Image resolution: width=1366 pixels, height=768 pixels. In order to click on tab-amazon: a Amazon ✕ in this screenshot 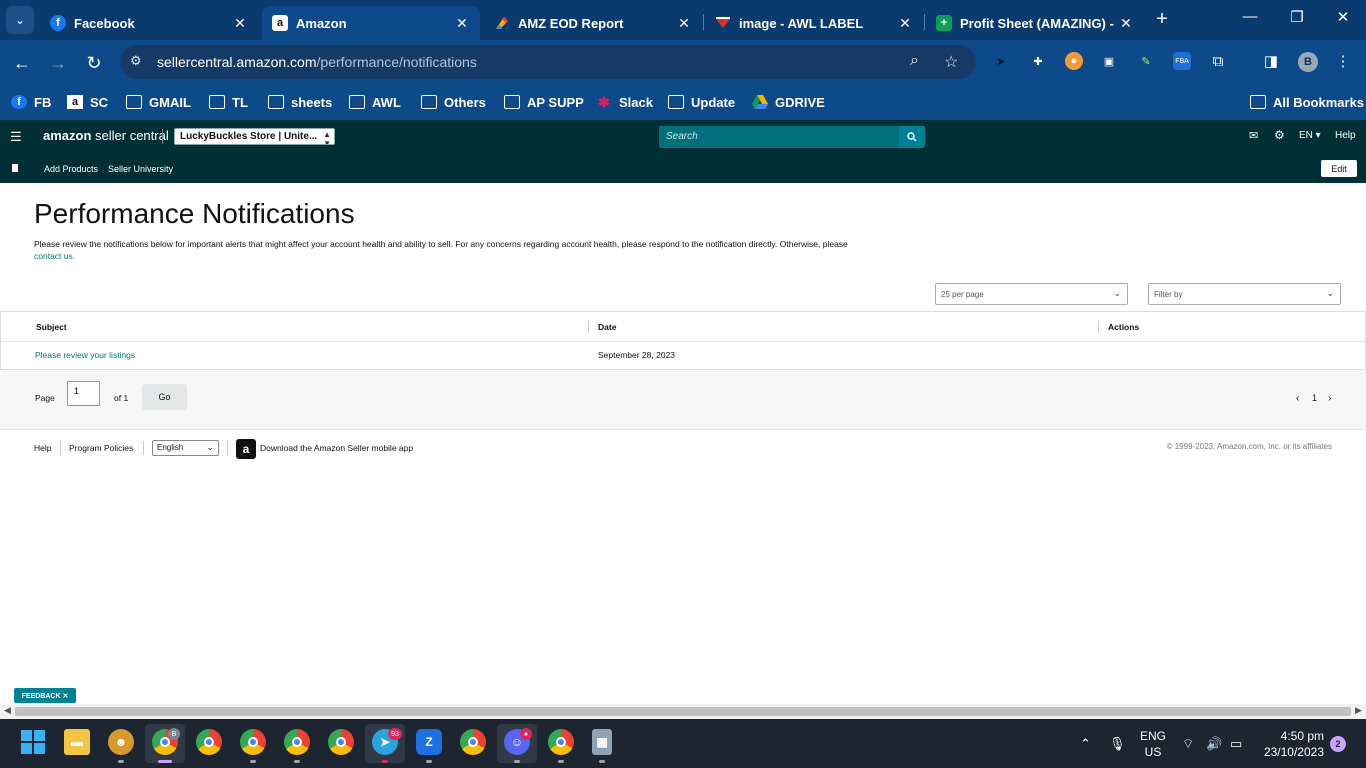, I will do `click(371, 23)`.